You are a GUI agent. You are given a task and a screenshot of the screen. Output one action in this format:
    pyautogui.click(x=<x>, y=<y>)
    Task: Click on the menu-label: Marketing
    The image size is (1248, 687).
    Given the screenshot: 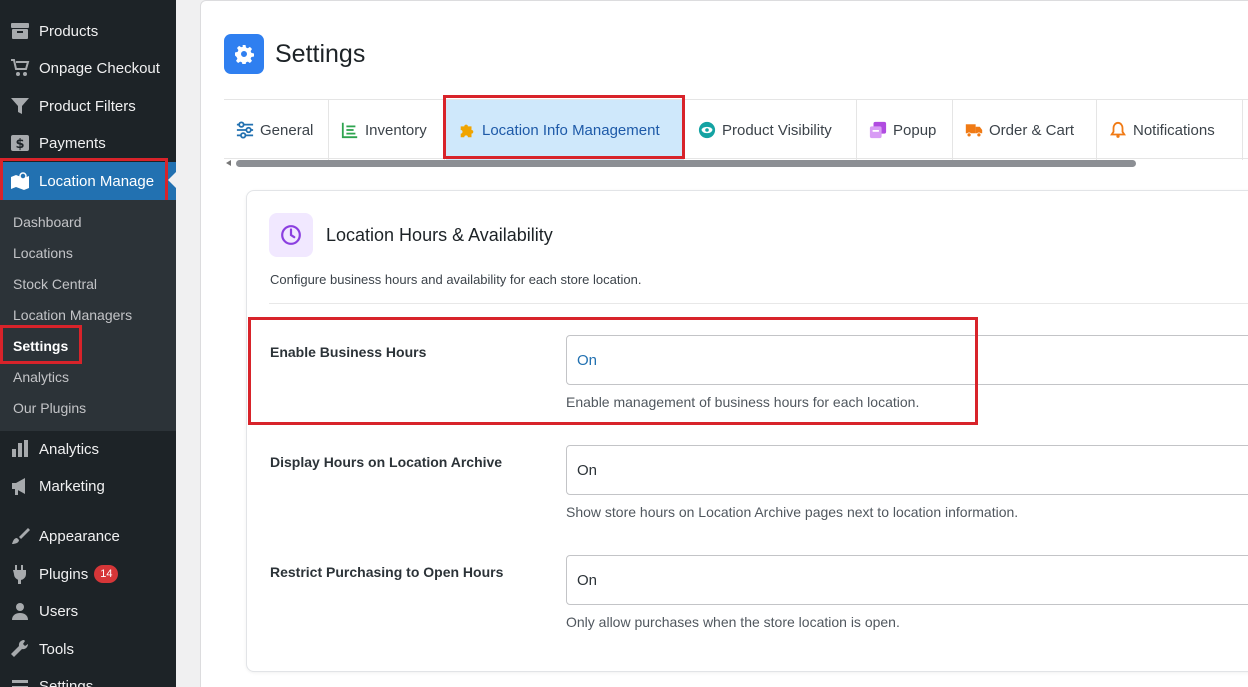 What is the action you would take?
    pyautogui.click(x=72, y=486)
    